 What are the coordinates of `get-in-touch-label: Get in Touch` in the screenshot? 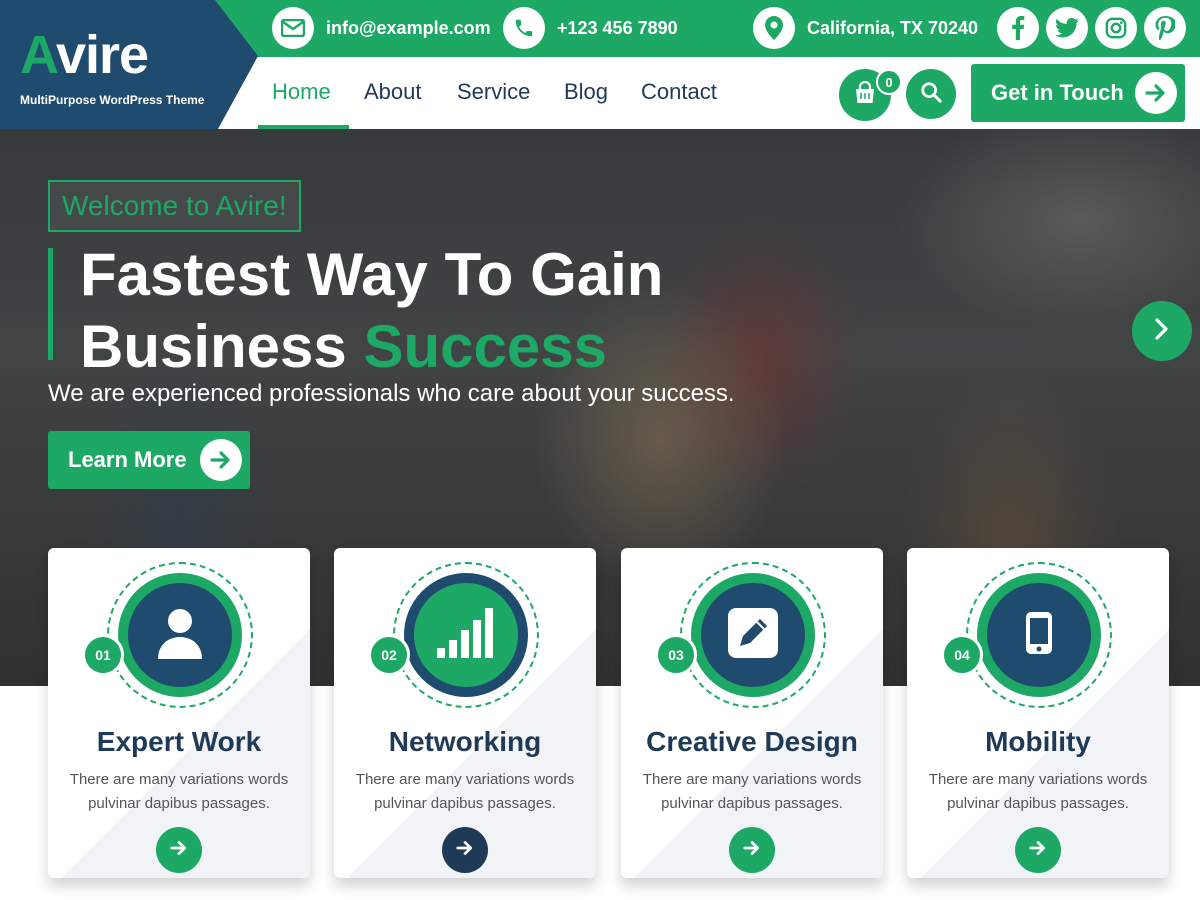 It's located at (1057, 92).